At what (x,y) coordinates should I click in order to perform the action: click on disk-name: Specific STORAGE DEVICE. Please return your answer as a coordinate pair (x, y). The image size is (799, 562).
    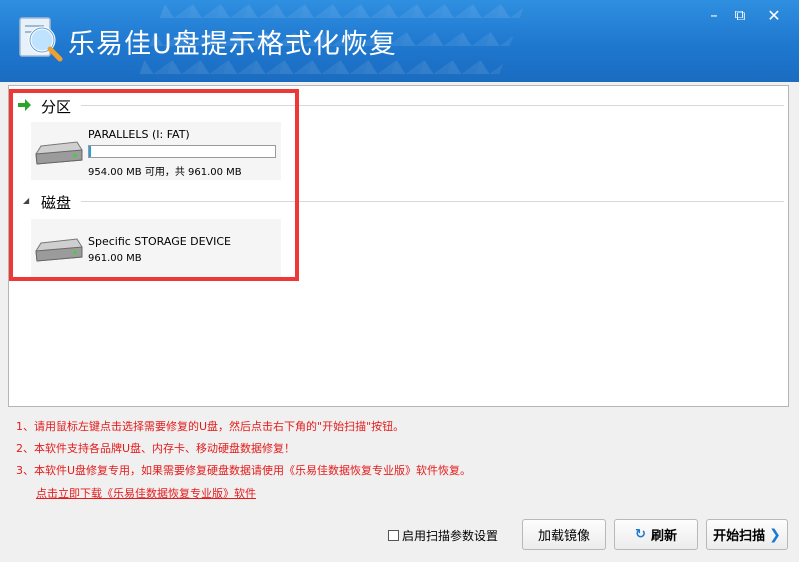
    Looking at the image, I should click on (159, 241).